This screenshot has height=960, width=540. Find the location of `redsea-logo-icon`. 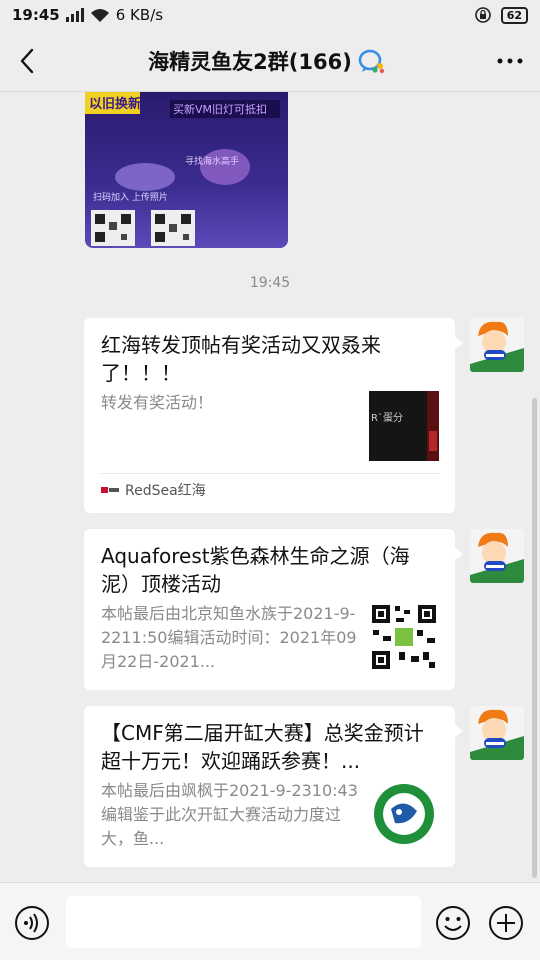

redsea-logo-icon is located at coordinates (110, 490).